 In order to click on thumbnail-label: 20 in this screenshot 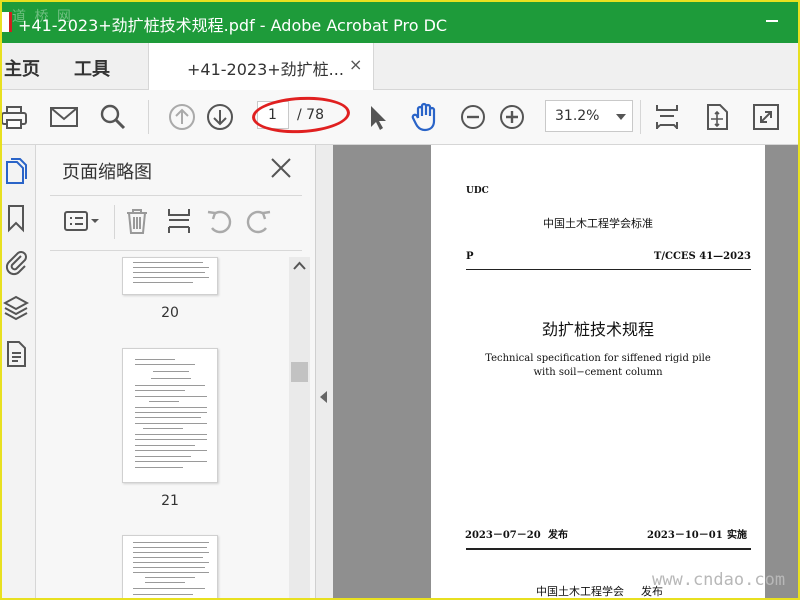, I will do `click(170, 313)`.